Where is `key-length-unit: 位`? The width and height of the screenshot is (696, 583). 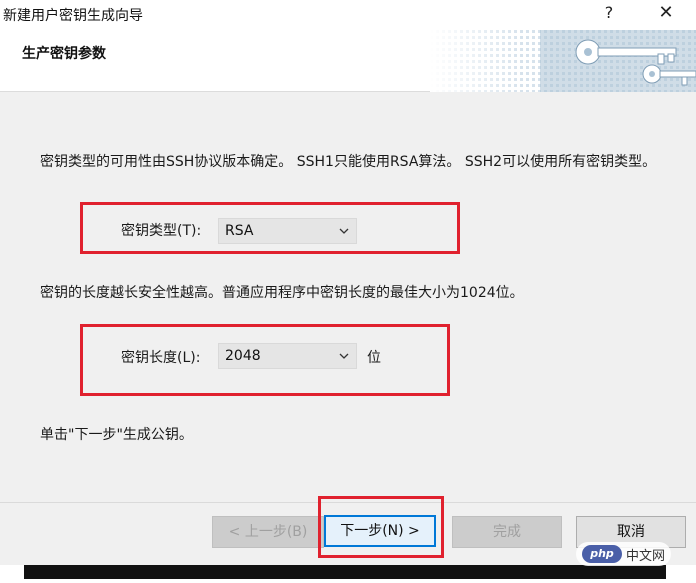 key-length-unit: 位 is located at coordinates (374, 358).